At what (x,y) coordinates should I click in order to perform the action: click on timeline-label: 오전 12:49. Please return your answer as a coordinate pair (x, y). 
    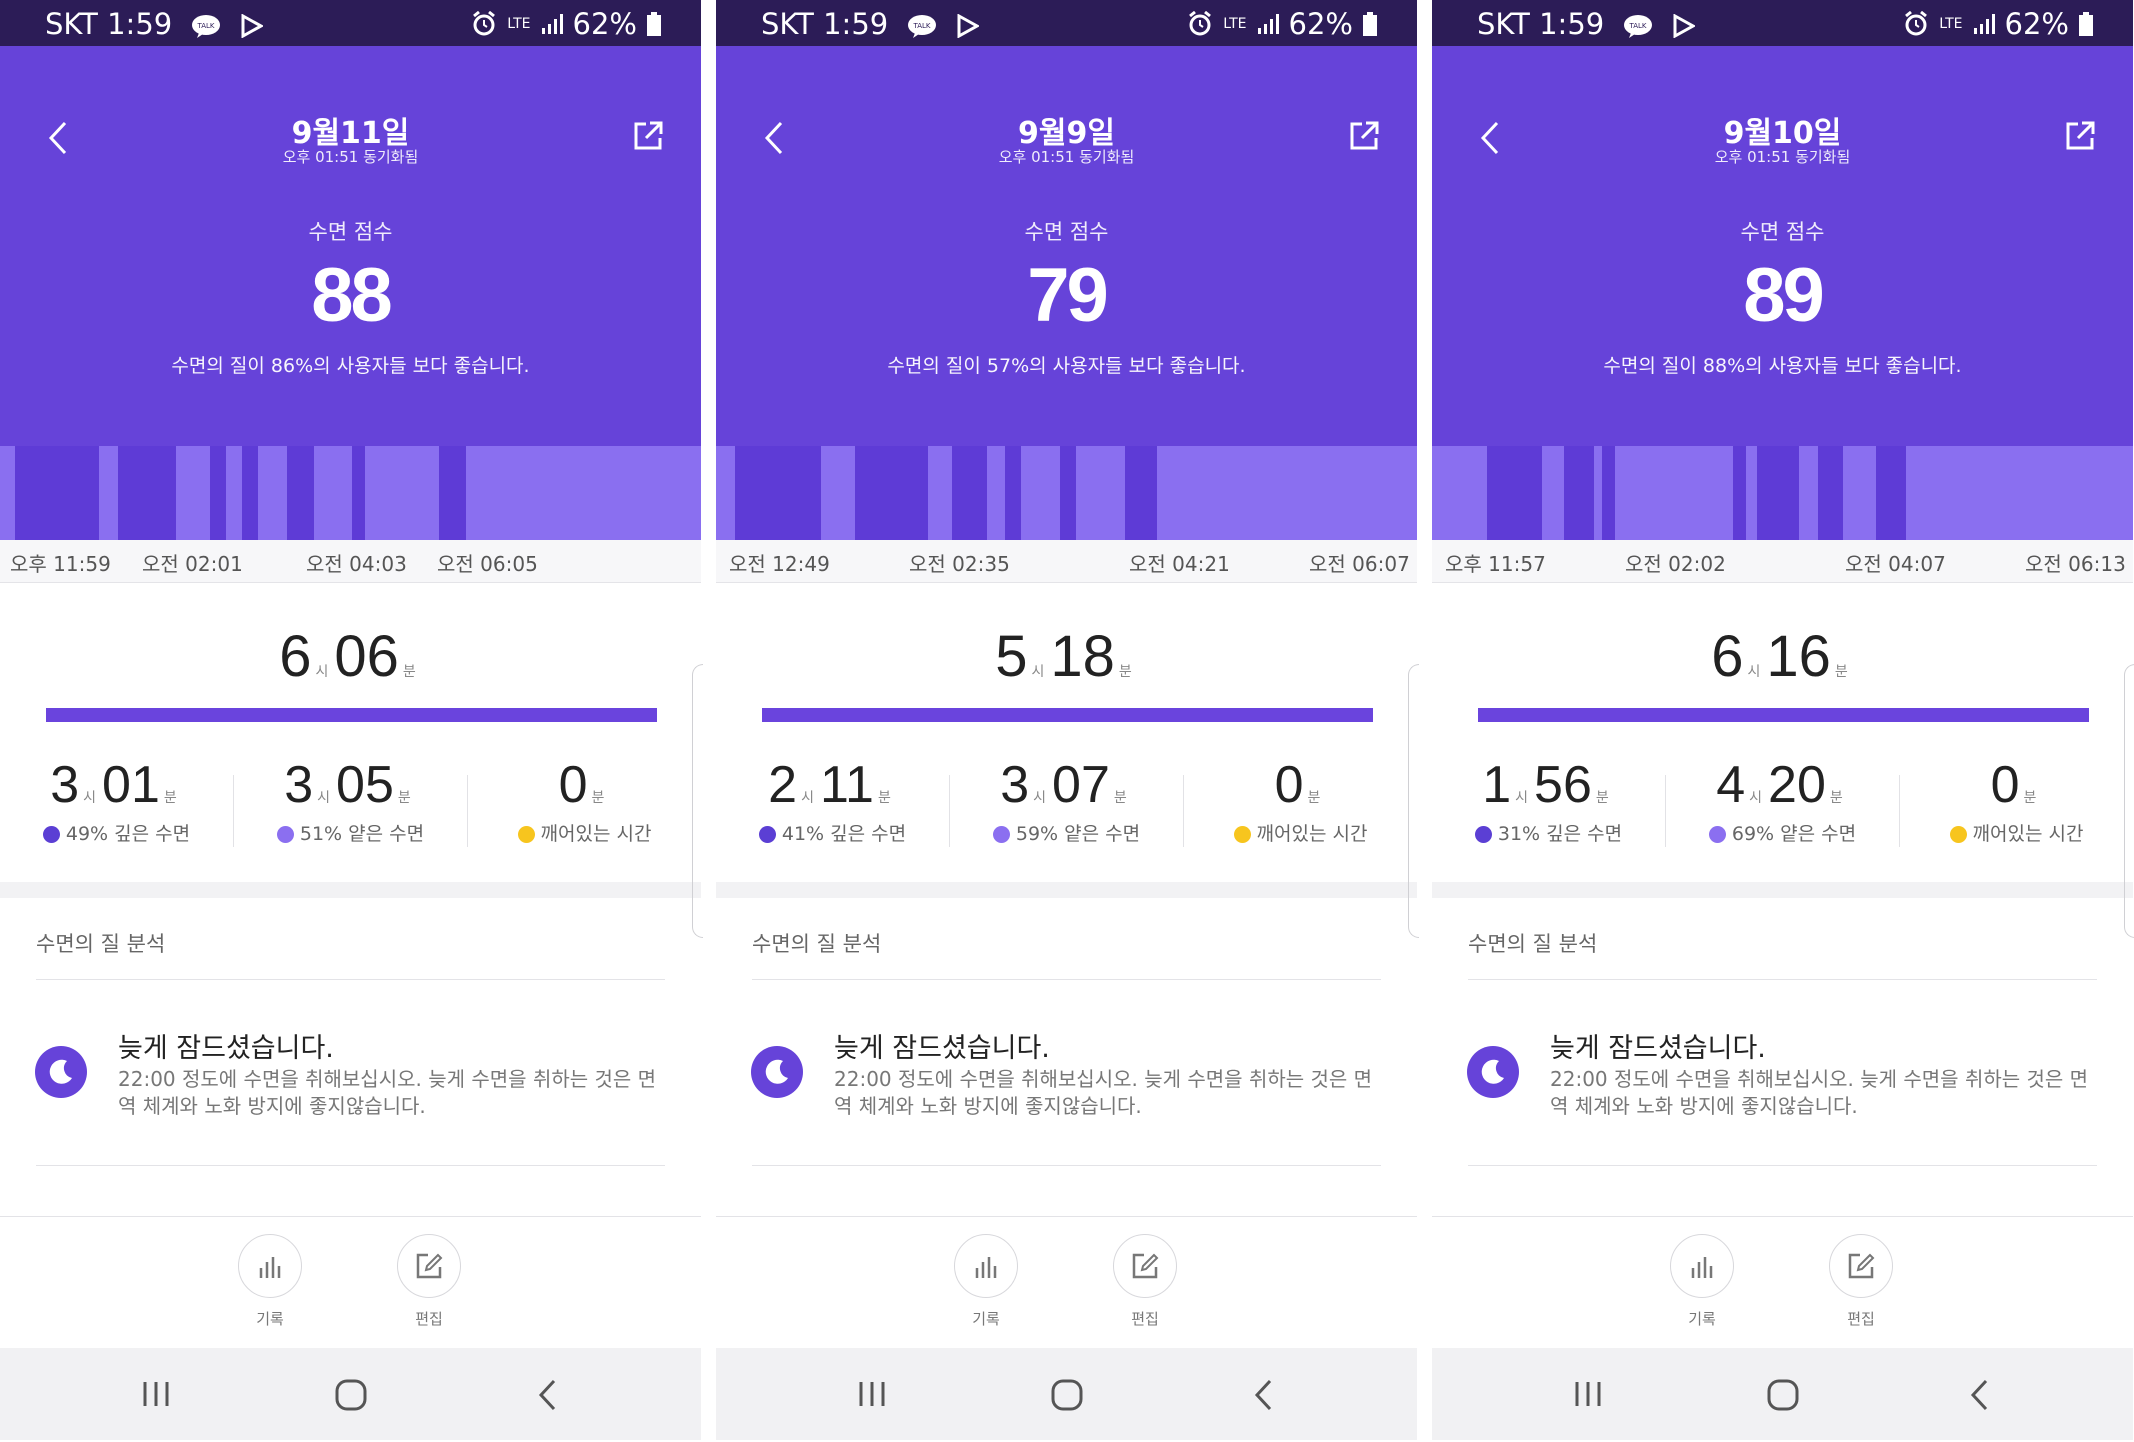
    Looking at the image, I should click on (779, 564).